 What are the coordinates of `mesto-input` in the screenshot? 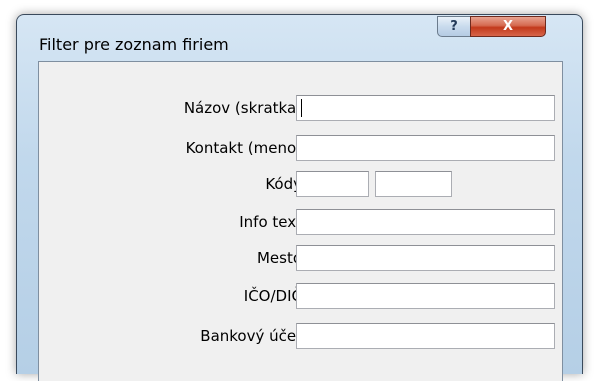 It's located at (425, 258).